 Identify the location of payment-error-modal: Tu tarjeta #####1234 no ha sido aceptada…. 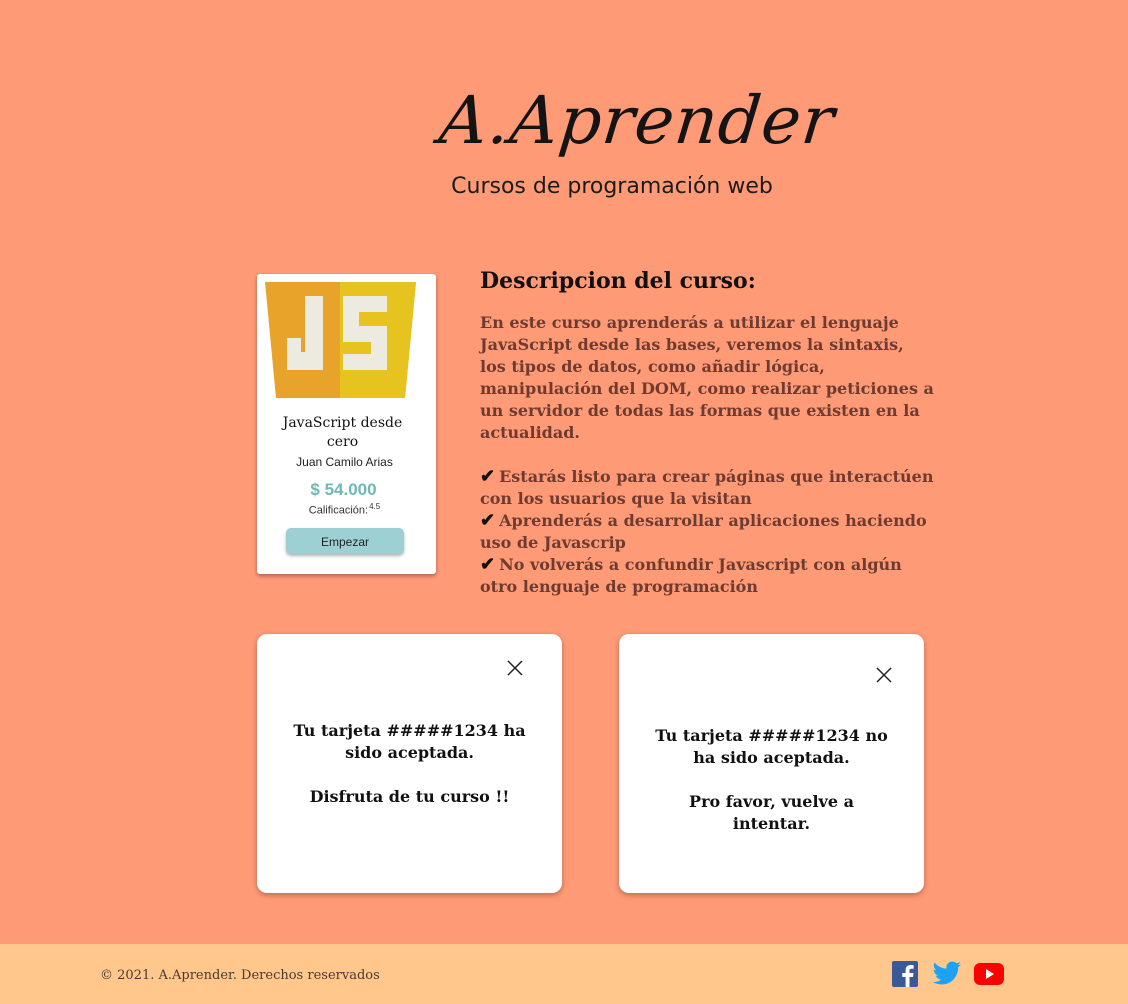
(771, 763).